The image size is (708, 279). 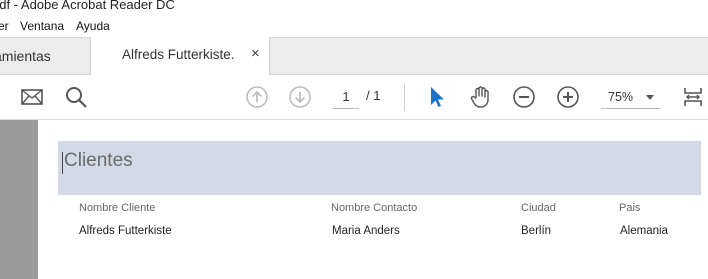 What do you see at coordinates (76, 97) in the screenshot?
I see `search-icon` at bounding box center [76, 97].